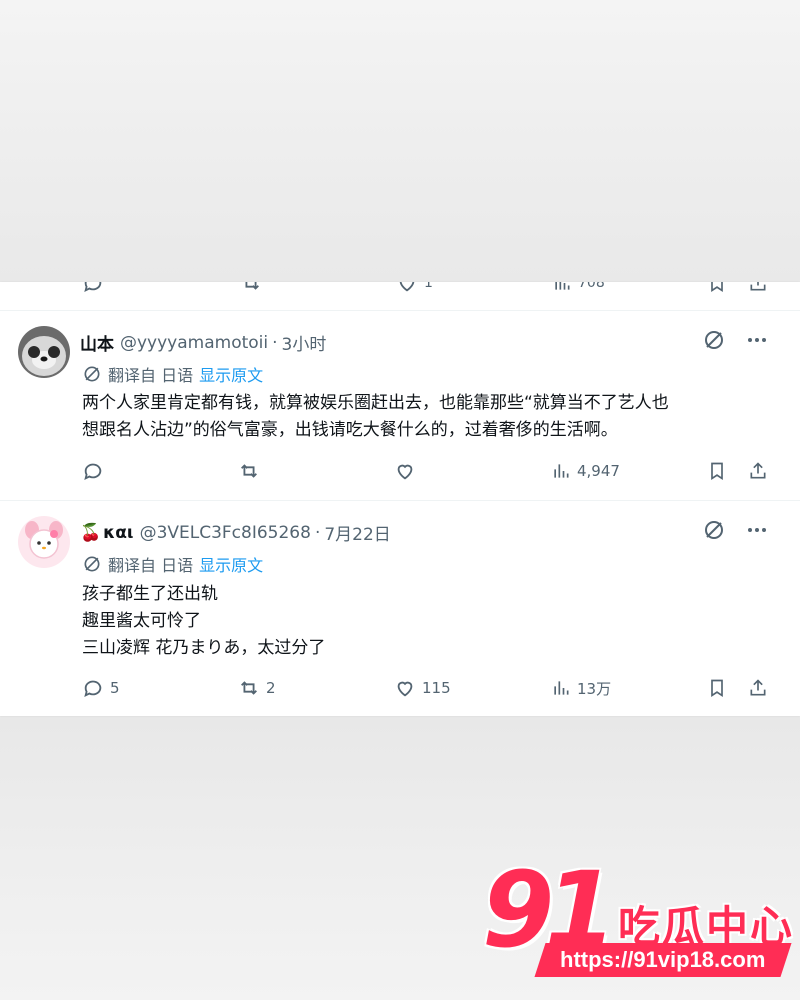 This screenshot has width=800, height=1000. I want to click on tweet-header: 山本 @yyyyamamotoii · 3小时, so click(203, 343).